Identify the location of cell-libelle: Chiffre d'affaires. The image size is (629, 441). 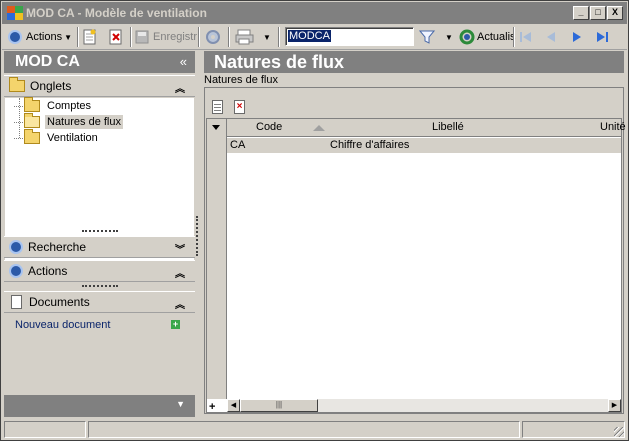
(369, 145).